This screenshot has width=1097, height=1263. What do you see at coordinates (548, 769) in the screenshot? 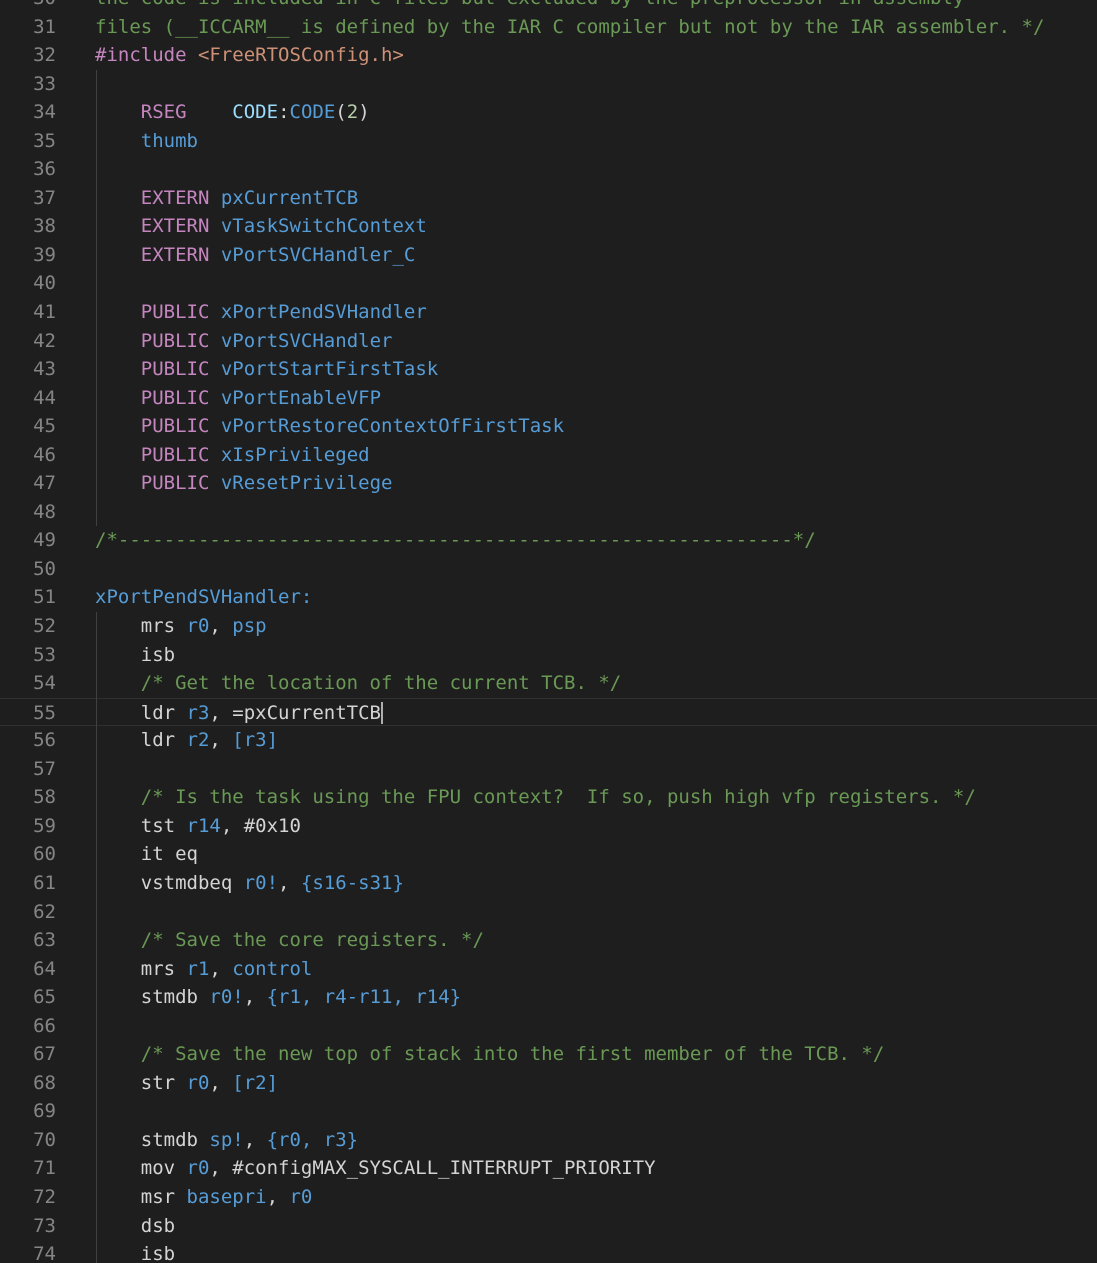
I see `code-line: 57` at bounding box center [548, 769].